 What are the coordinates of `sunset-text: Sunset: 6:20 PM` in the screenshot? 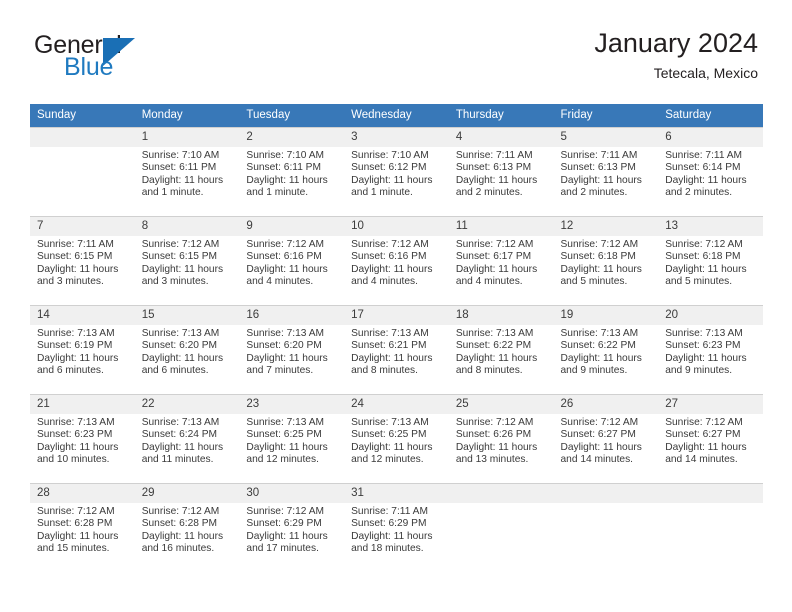 It's located at (179, 346).